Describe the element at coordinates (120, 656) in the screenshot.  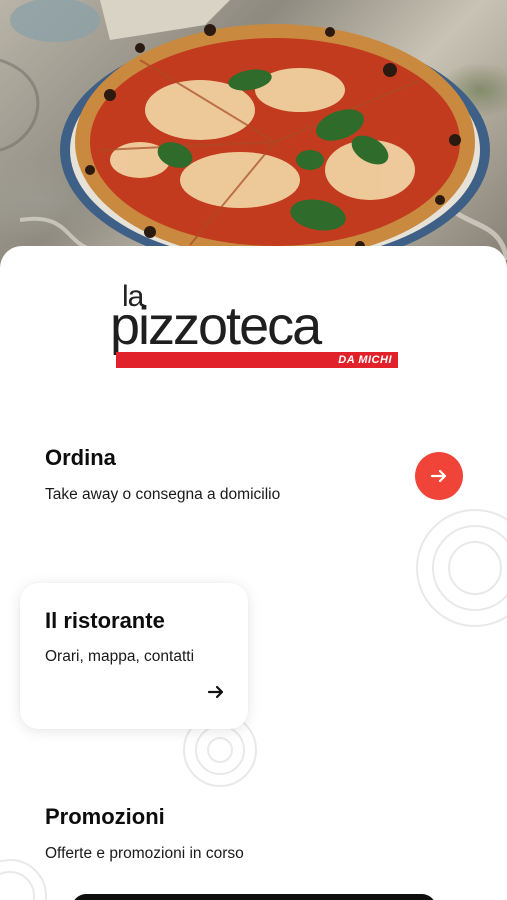
I see `restaurant-subtitle: Orari, mappa, contatti` at that location.